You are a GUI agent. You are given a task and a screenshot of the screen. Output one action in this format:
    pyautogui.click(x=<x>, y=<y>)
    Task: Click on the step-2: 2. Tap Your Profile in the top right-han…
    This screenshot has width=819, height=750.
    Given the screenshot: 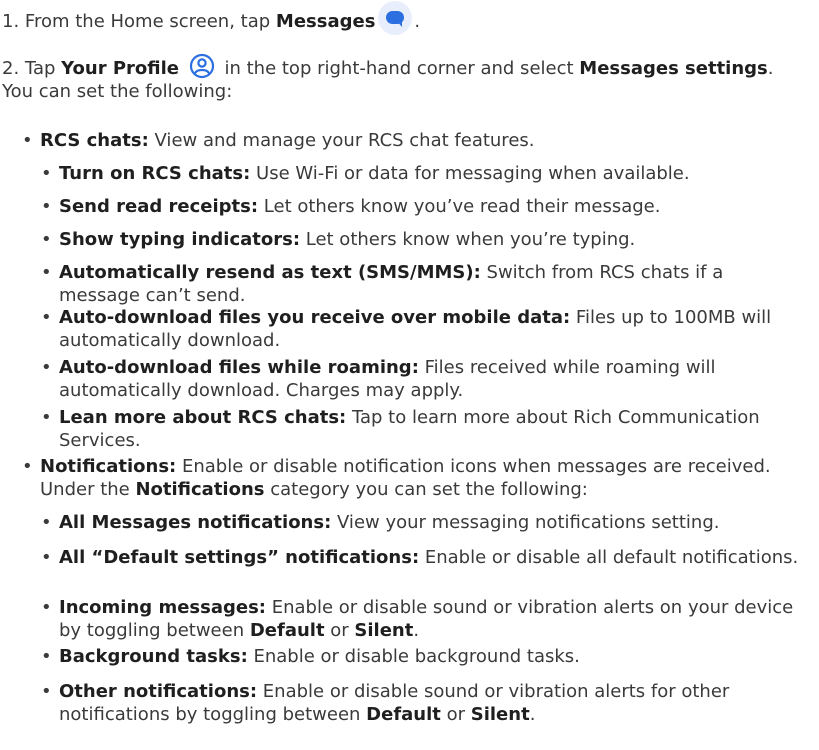 What is the action you would take?
    pyautogui.click(x=402, y=78)
    